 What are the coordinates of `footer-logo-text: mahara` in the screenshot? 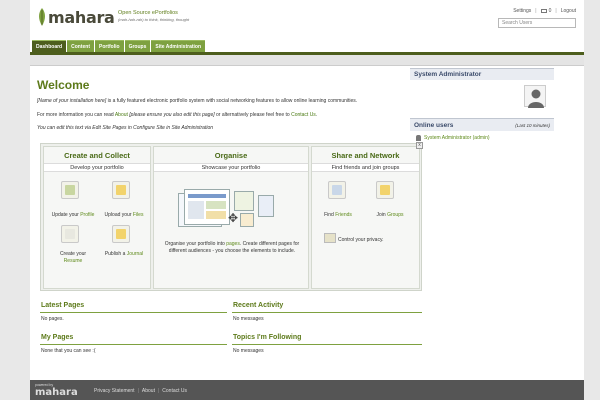 It's located at (56, 392).